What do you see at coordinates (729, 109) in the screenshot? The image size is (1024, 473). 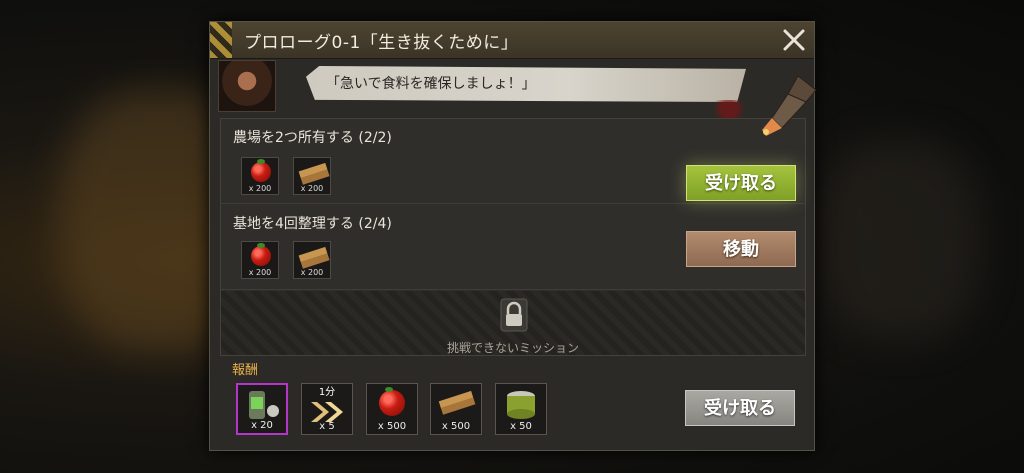 I see `blood-splatter` at bounding box center [729, 109].